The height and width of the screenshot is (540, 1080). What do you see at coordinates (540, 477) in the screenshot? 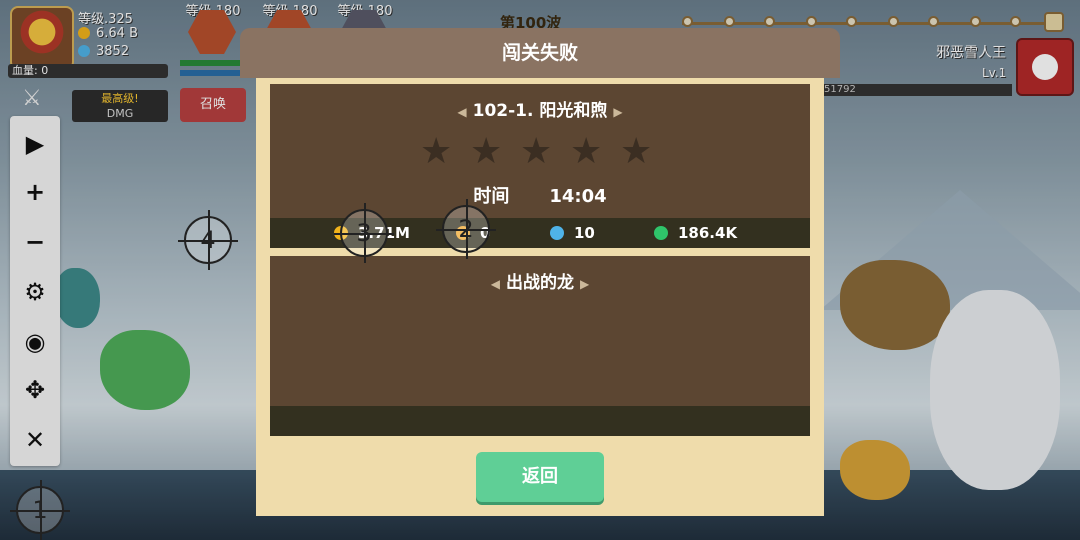
I see `back-button: 返回` at bounding box center [540, 477].